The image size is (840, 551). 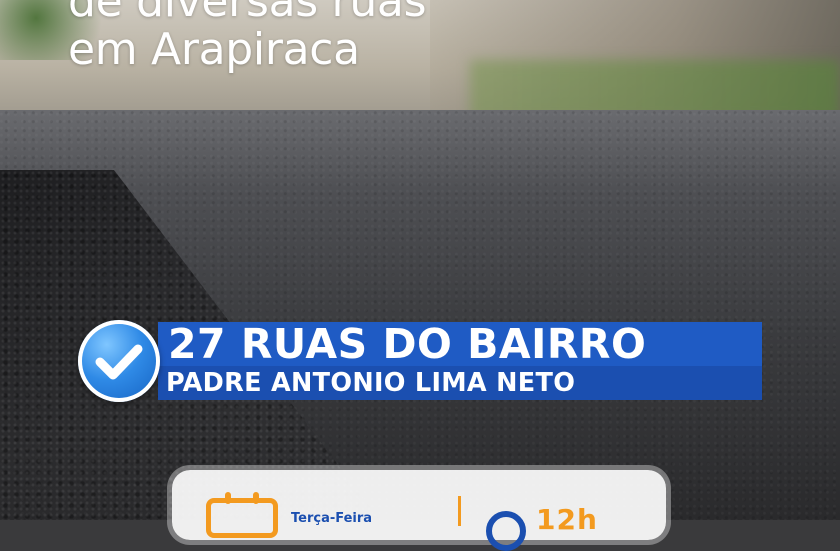 What do you see at coordinates (242, 515) in the screenshot?
I see `calendar-icon` at bounding box center [242, 515].